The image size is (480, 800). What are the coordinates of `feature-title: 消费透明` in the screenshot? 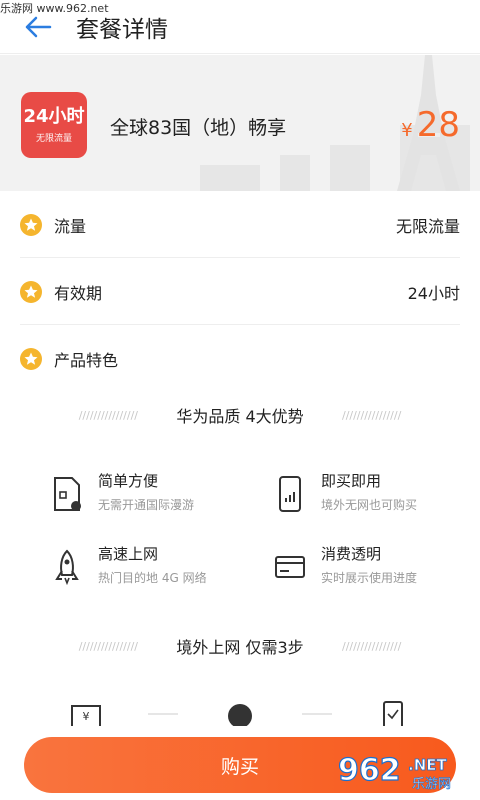 It's located at (351, 554).